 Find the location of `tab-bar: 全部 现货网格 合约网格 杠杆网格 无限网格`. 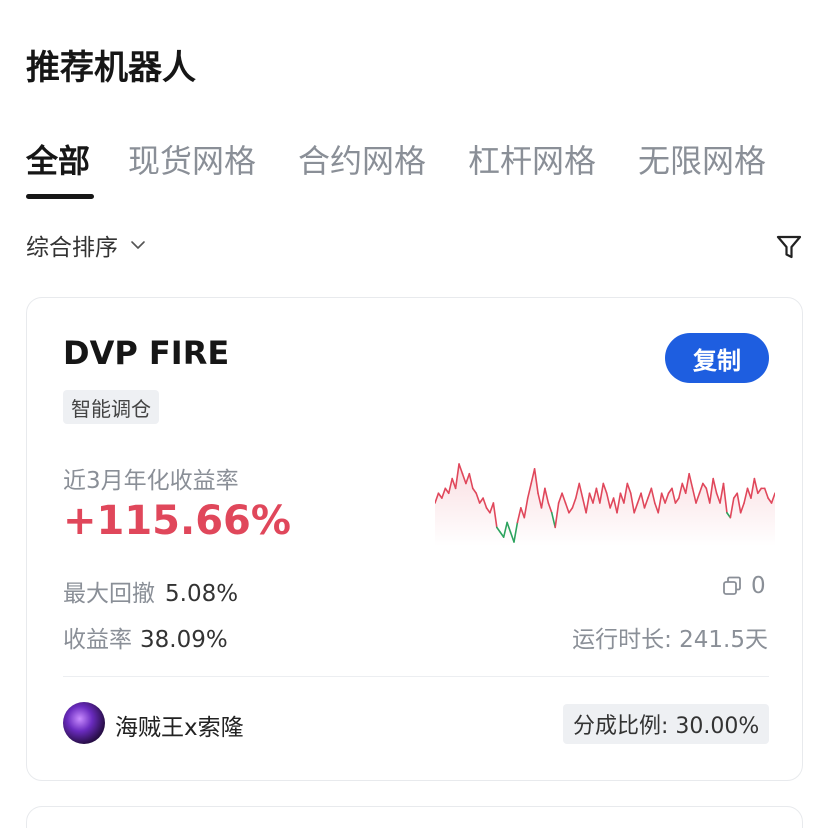

tab-bar: 全部 现货网格 合约网格 杠杆网格 无限网格 is located at coordinates (416, 168).